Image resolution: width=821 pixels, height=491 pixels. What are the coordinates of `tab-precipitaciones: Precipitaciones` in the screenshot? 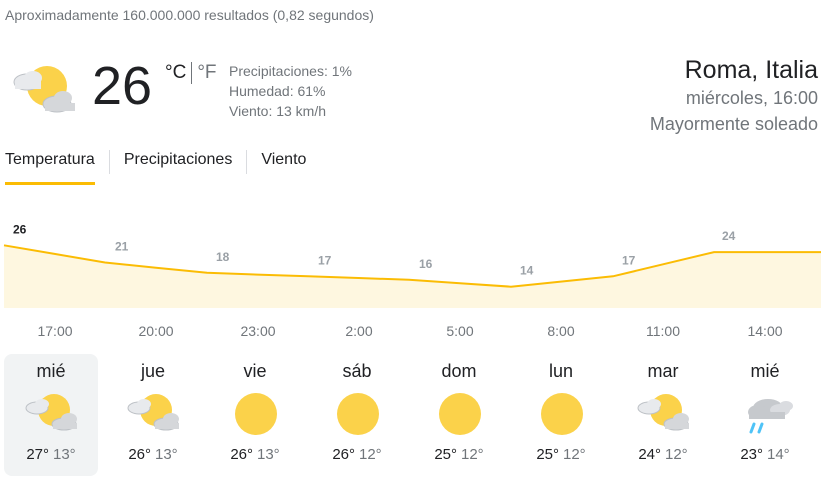 It's located at (178, 164).